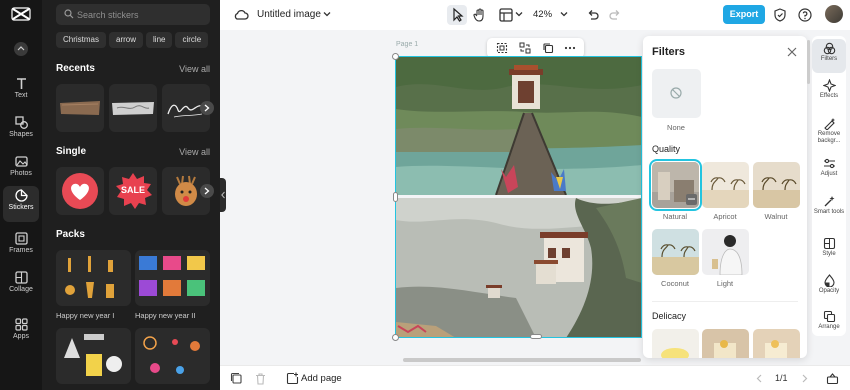 The width and height of the screenshot is (850, 390). What do you see at coordinates (675, 216) in the screenshot?
I see `filter-label: Natural` at bounding box center [675, 216].